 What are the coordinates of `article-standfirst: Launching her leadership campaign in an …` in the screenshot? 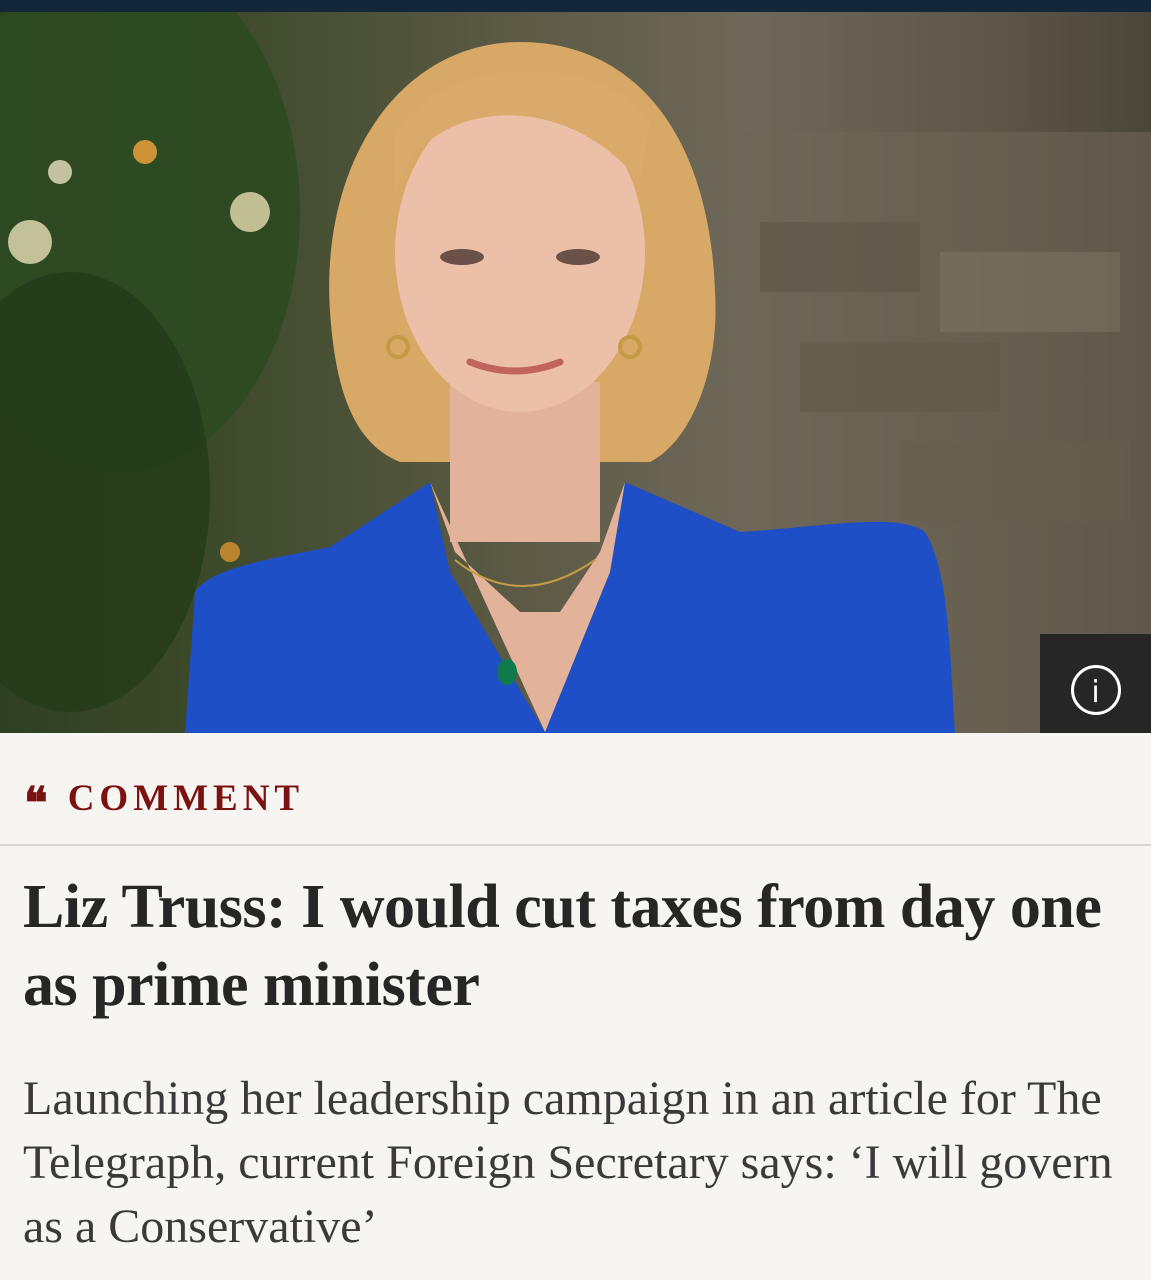 It's located at (568, 1162).